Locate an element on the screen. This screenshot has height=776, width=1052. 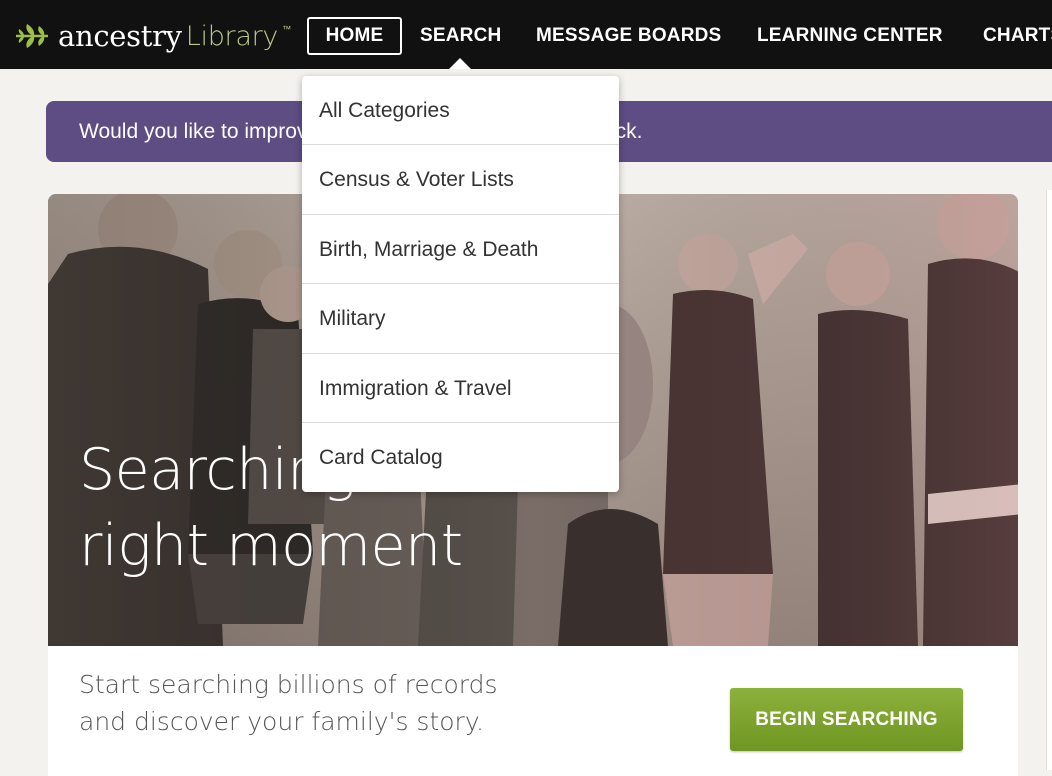
logo-brand-text: ancestry is located at coordinates (120, 36).